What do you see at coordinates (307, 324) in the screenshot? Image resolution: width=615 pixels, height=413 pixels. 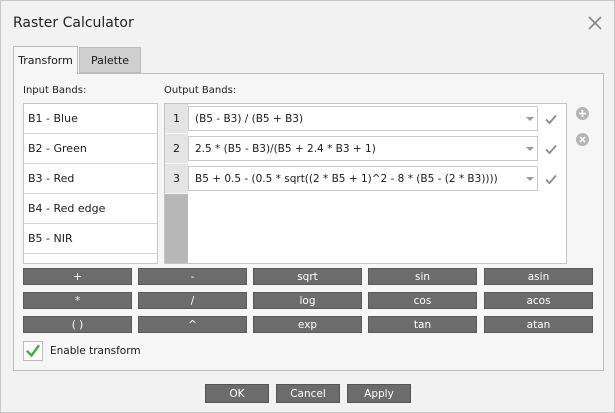 I see `key-exp: exp` at bounding box center [307, 324].